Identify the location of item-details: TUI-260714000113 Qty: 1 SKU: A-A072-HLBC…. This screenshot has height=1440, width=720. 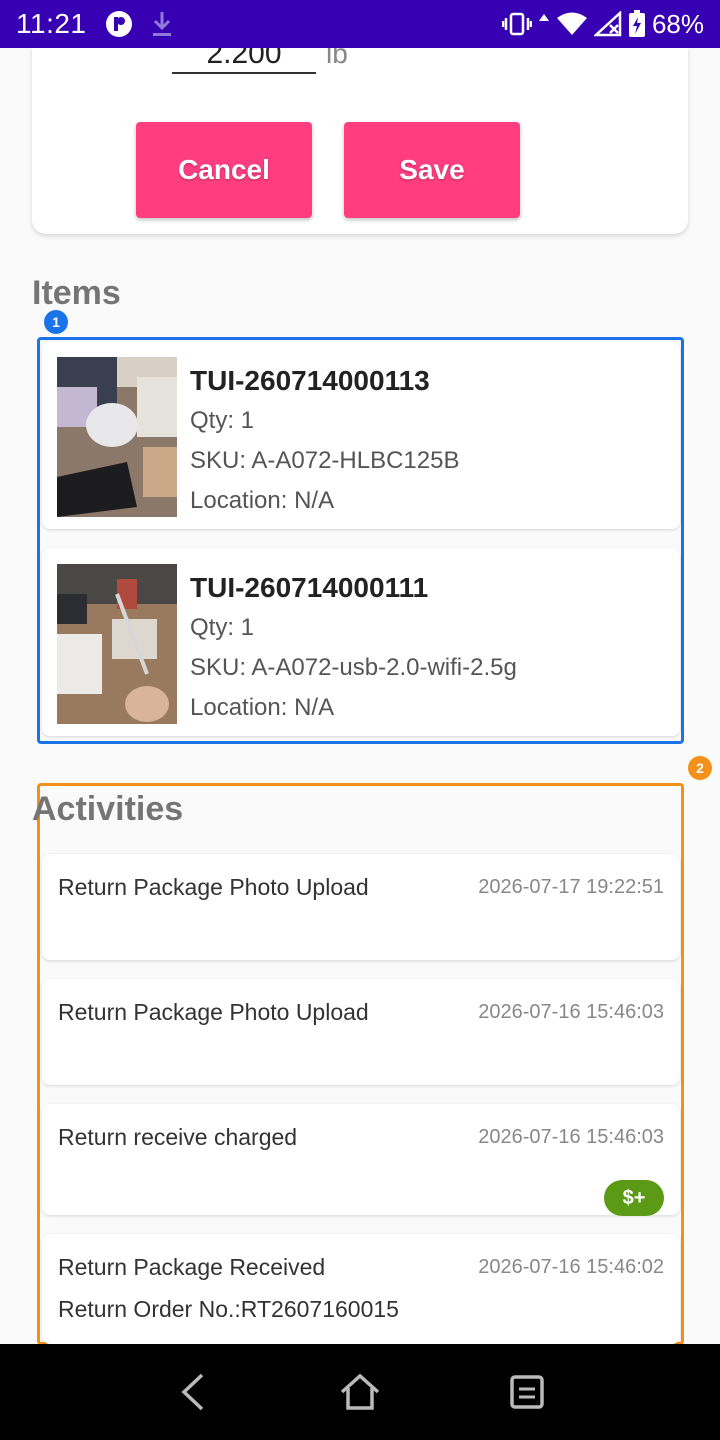
(324, 441).